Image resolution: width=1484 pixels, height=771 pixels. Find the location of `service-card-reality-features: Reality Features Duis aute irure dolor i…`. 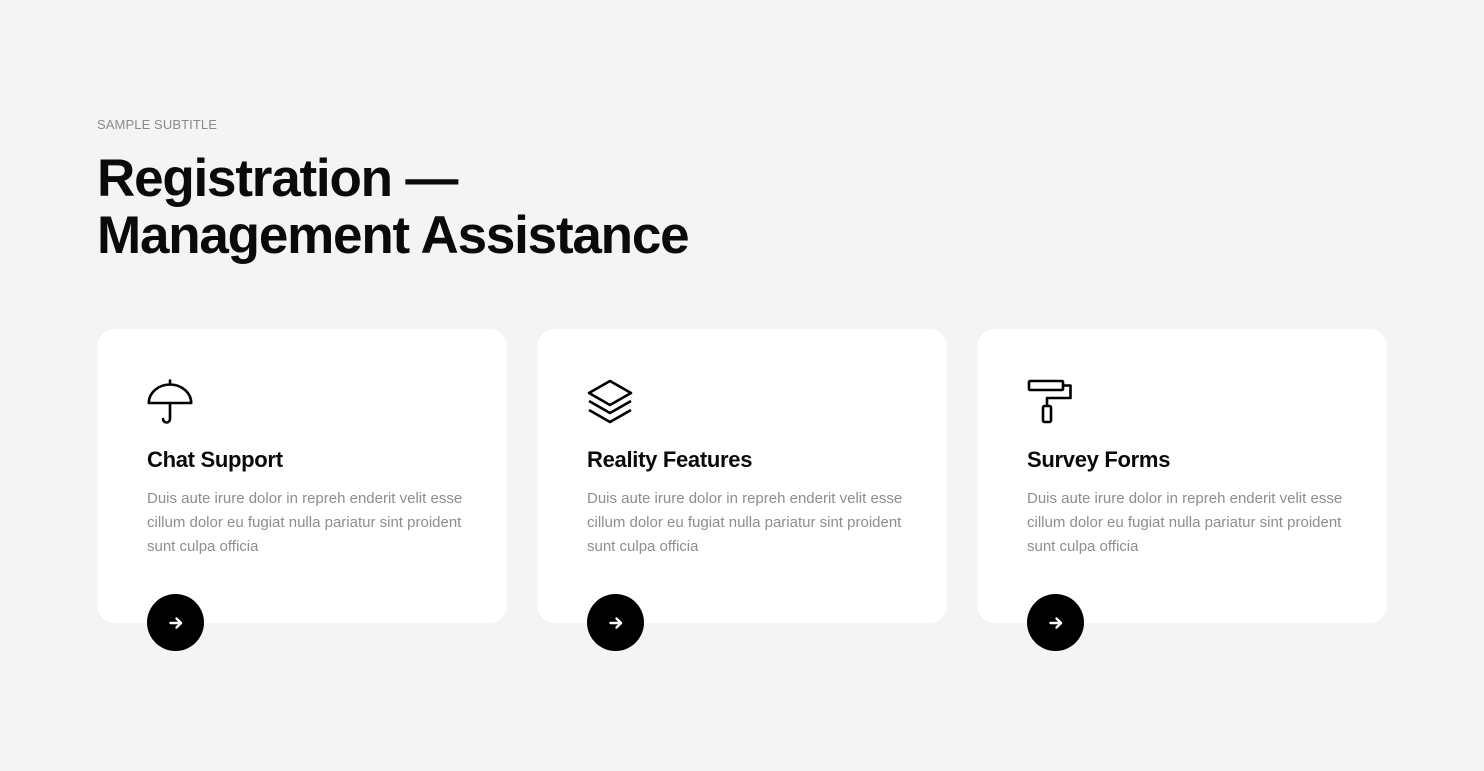

service-card-reality-features: Reality Features Duis aute irure dolor i… is located at coordinates (742, 490).